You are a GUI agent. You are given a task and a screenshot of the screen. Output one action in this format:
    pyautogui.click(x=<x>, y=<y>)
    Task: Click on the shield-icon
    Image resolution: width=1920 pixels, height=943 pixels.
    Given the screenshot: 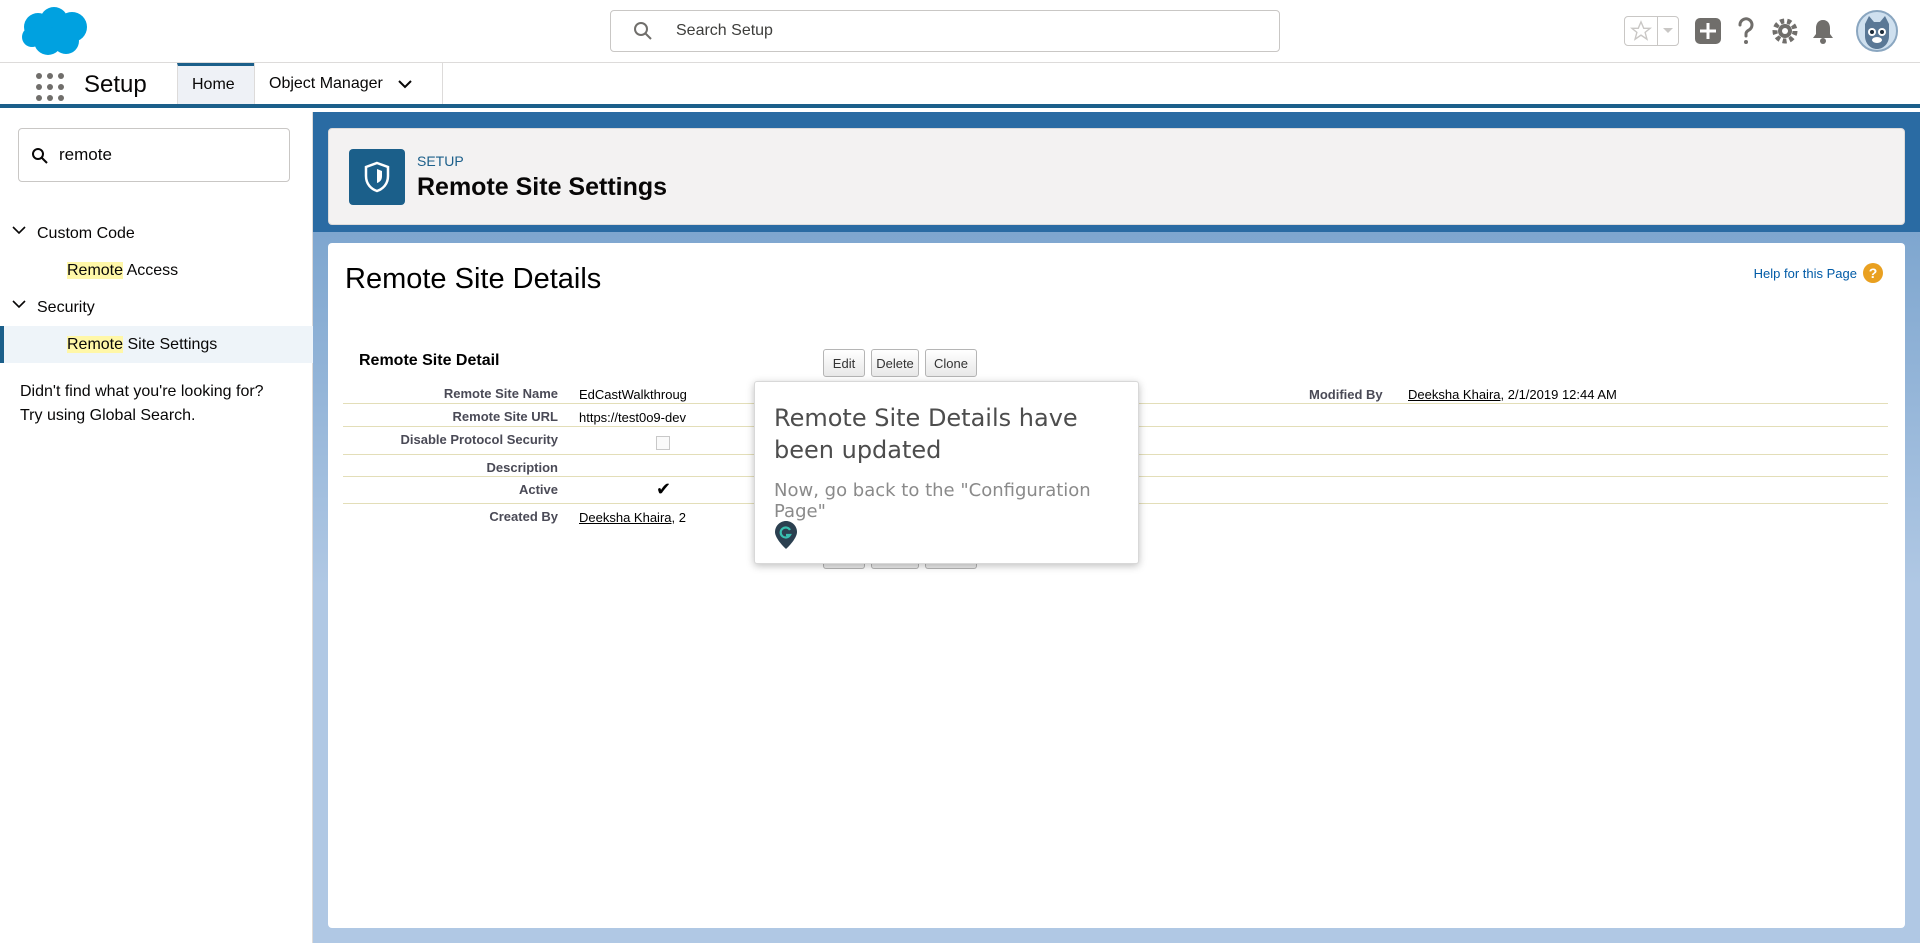 What is the action you would take?
    pyautogui.click(x=377, y=177)
    